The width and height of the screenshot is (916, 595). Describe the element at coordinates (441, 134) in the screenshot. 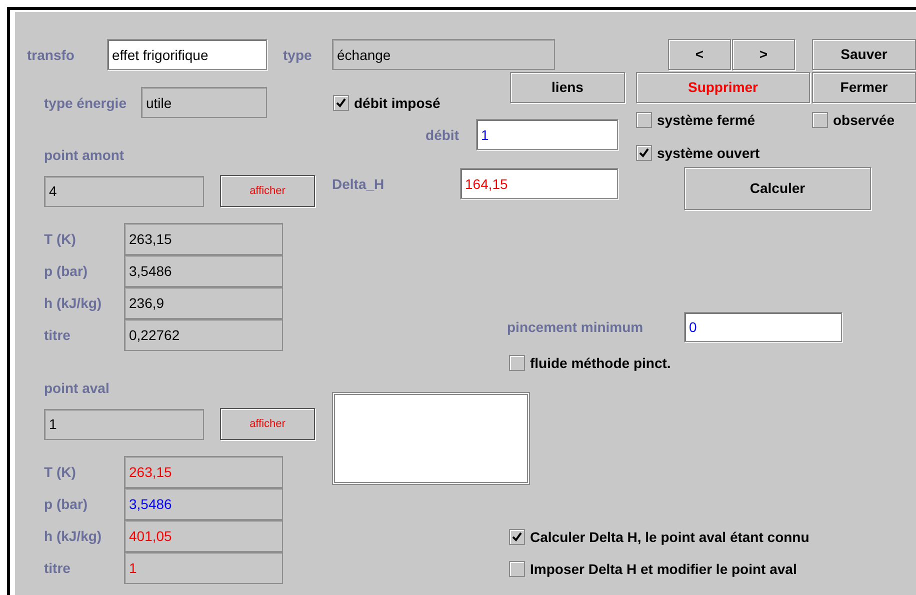

I see `field-label: débit` at that location.